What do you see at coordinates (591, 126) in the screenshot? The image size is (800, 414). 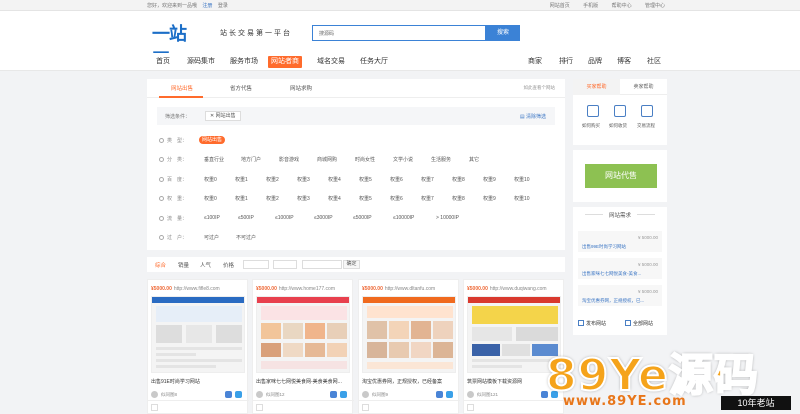 I see `help-how-to-buy: 如何购买` at bounding box center [591, 126].